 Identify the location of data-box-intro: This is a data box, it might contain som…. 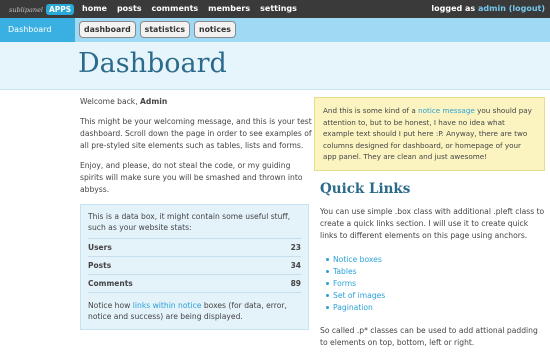
(189, 222).